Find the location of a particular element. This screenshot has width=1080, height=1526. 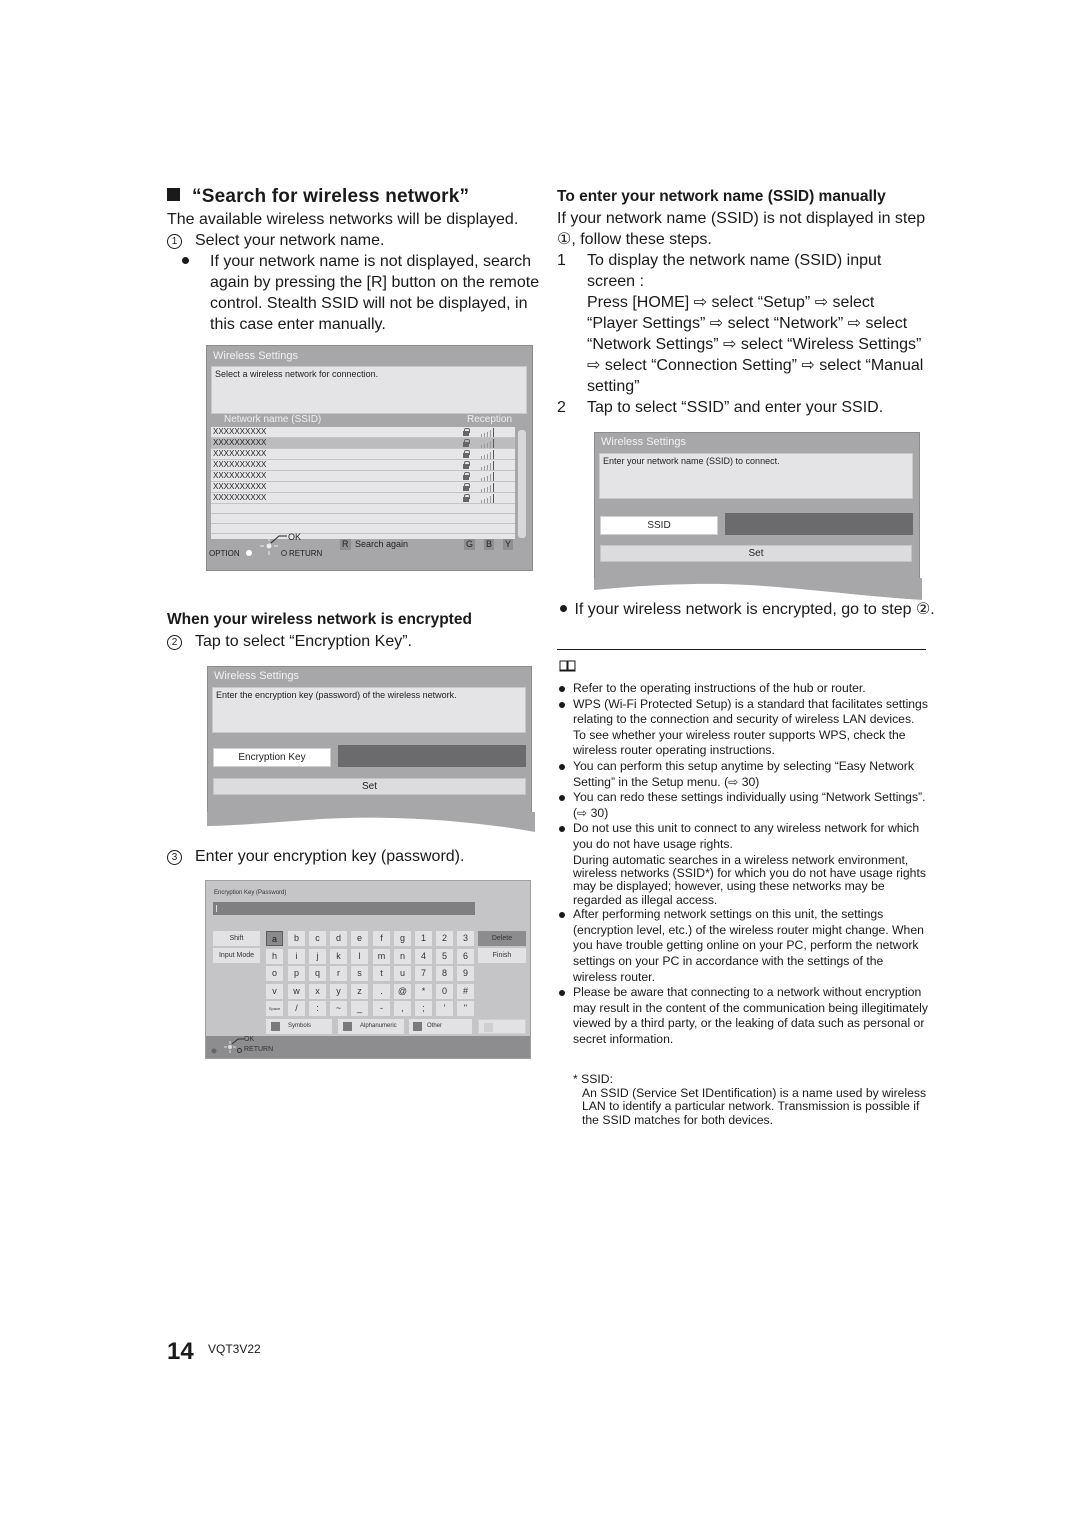

blank-mode-button is located at coordinates (502, 1026).